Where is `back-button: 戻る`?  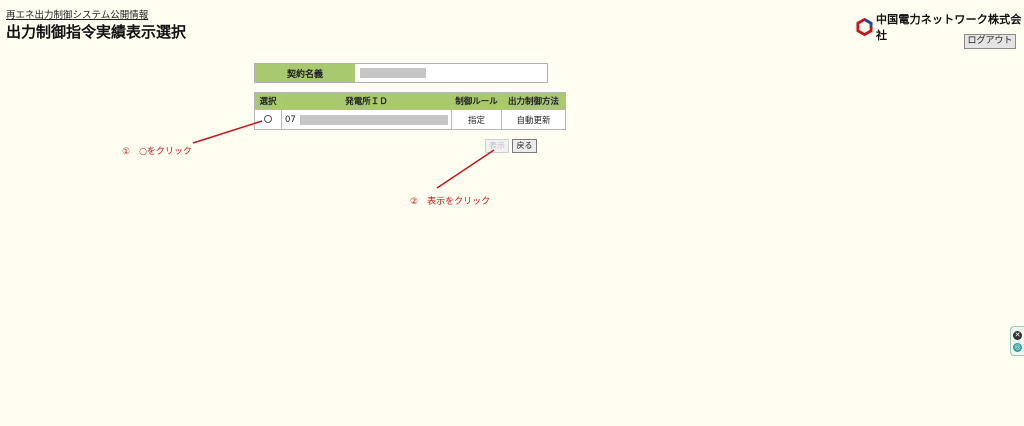
back-button: 戻る is located at coordinates (524, 146).